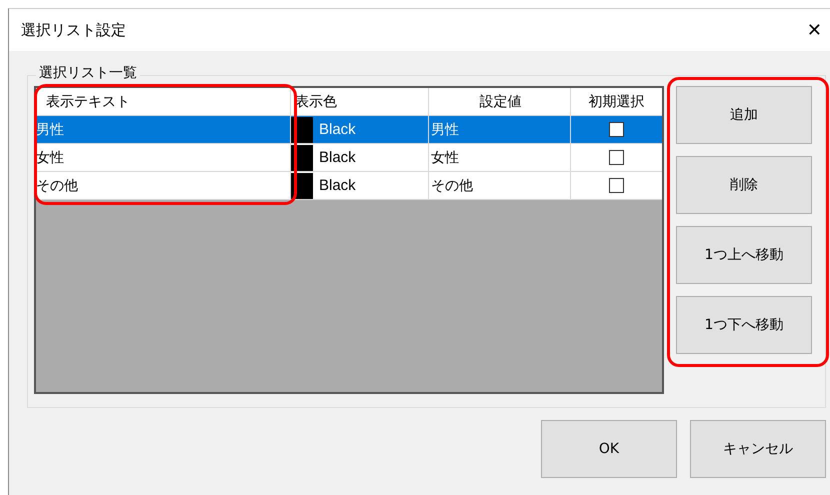 The width and height of the screenshot is (830, 495). I want to click on table-cell: 女性, so click(500, 157).